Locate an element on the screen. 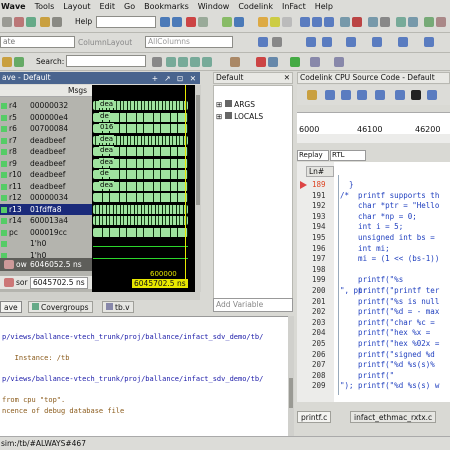 The width and height of the screenshot is (450, 450). break-icon is located at coordinates (263, 22).